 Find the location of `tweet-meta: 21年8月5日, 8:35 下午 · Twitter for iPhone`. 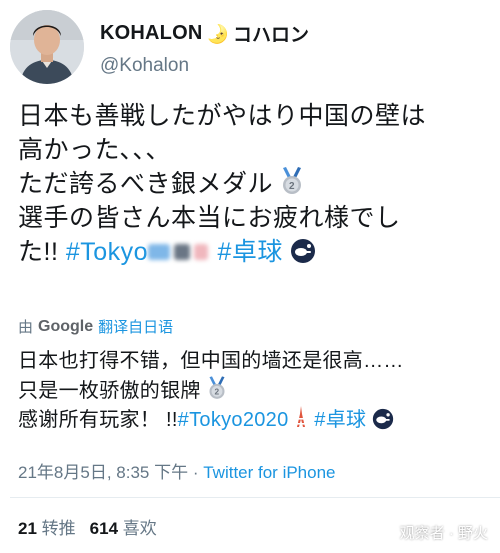

tweet-meta: 21年8月5日, 8:35 下午 · Twitter for iPhone is located at coordinates (177, 470).